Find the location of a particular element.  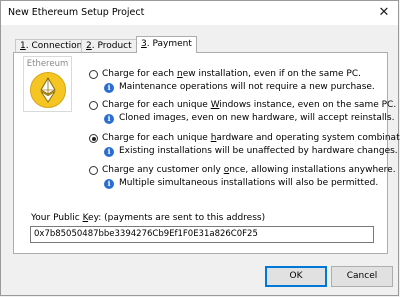

radio-windows-instance is located at coordinates (93, 105).